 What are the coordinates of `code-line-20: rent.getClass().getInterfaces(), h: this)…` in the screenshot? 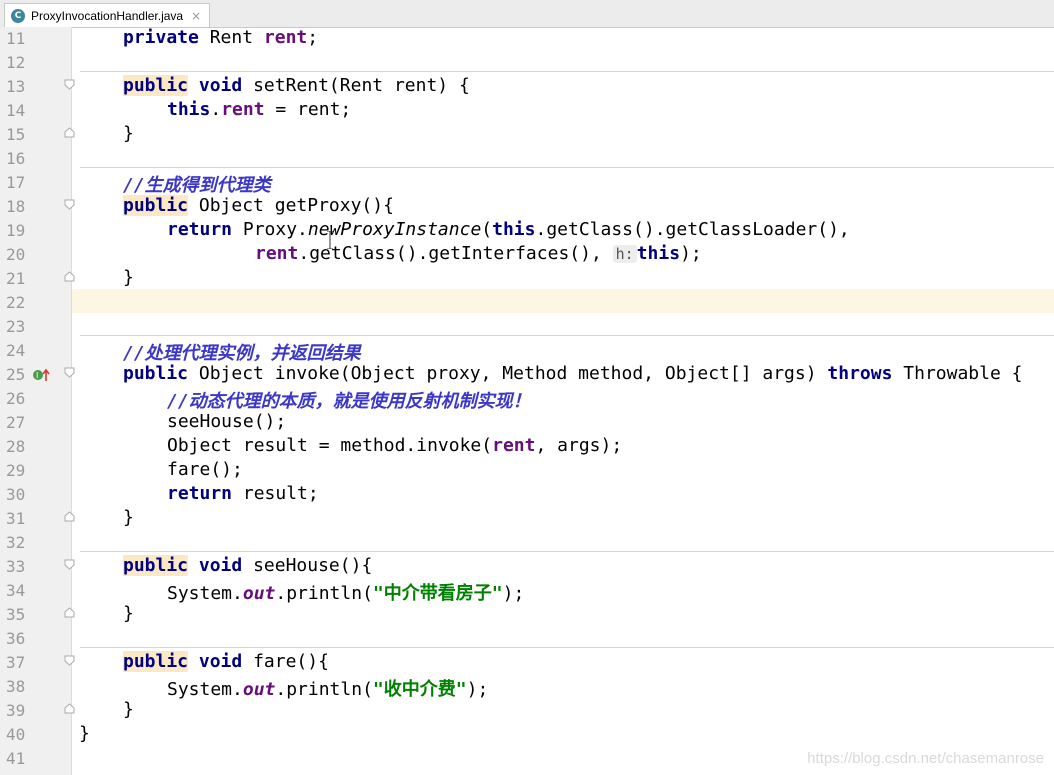 It's located at (478, 253).